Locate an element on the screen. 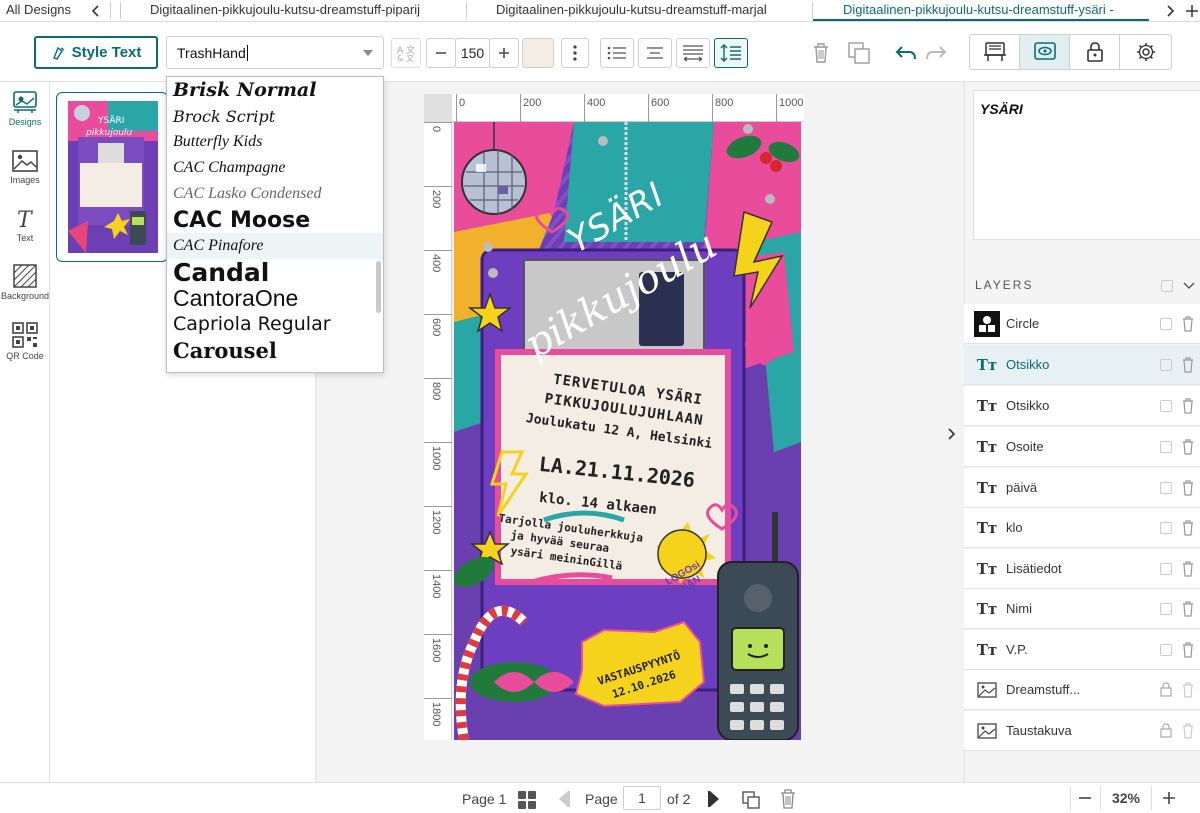 This screenshot has width=1200, height=813. layer-row: Taustakuva is located at coordinates (1082, 731).